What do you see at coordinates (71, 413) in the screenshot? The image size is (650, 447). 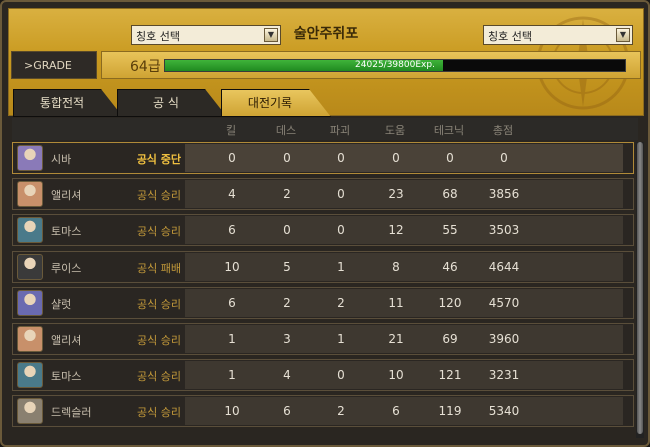 I see `character-name: 드렉슬러` at bounding box center [71, 413].